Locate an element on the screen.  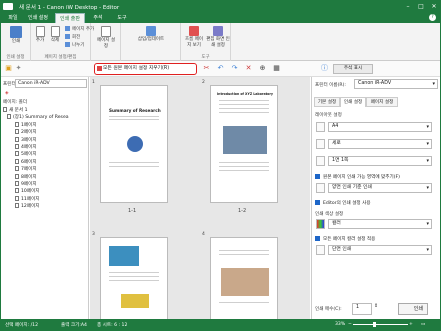
copies-input: 1 is located at coordinates (362, 309).